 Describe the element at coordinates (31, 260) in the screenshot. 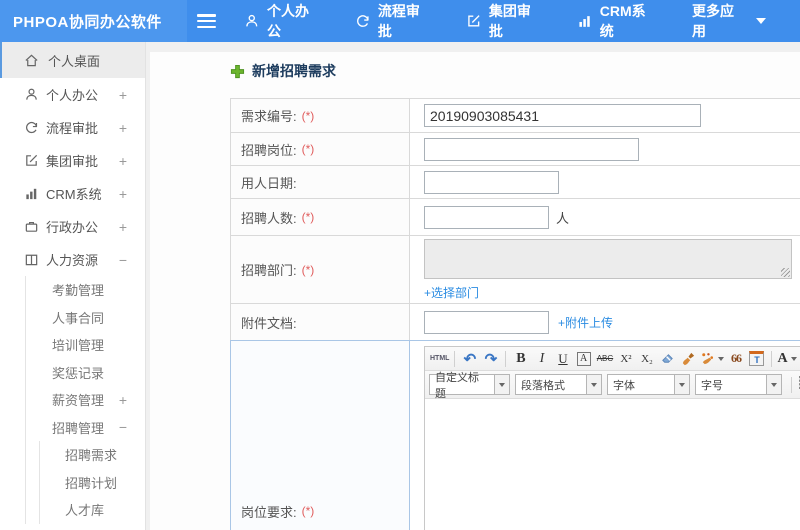

I see `book-icon` at that location.